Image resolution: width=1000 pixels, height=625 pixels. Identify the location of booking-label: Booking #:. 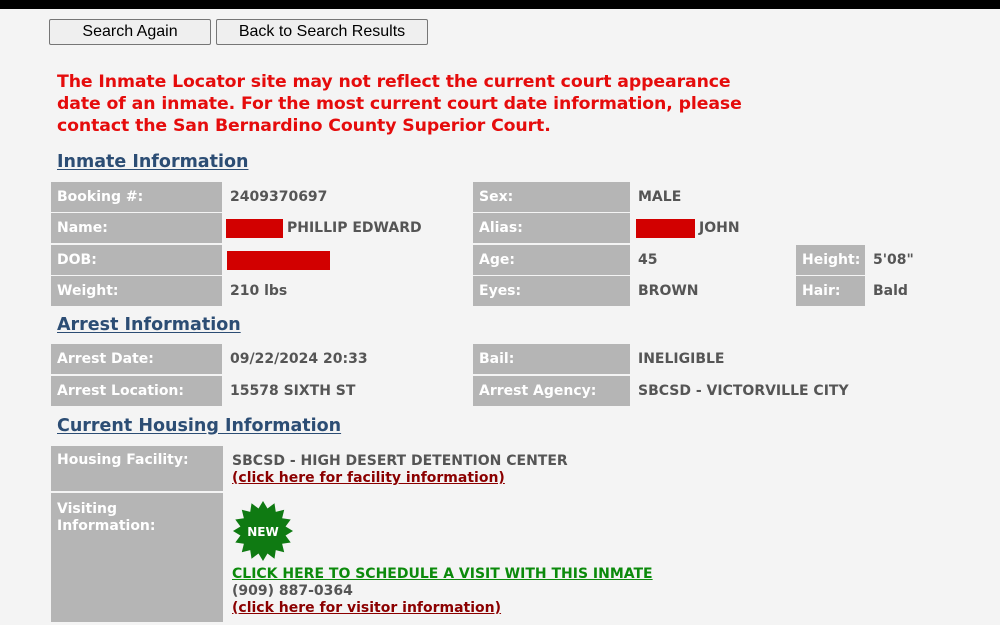
(136, 197).